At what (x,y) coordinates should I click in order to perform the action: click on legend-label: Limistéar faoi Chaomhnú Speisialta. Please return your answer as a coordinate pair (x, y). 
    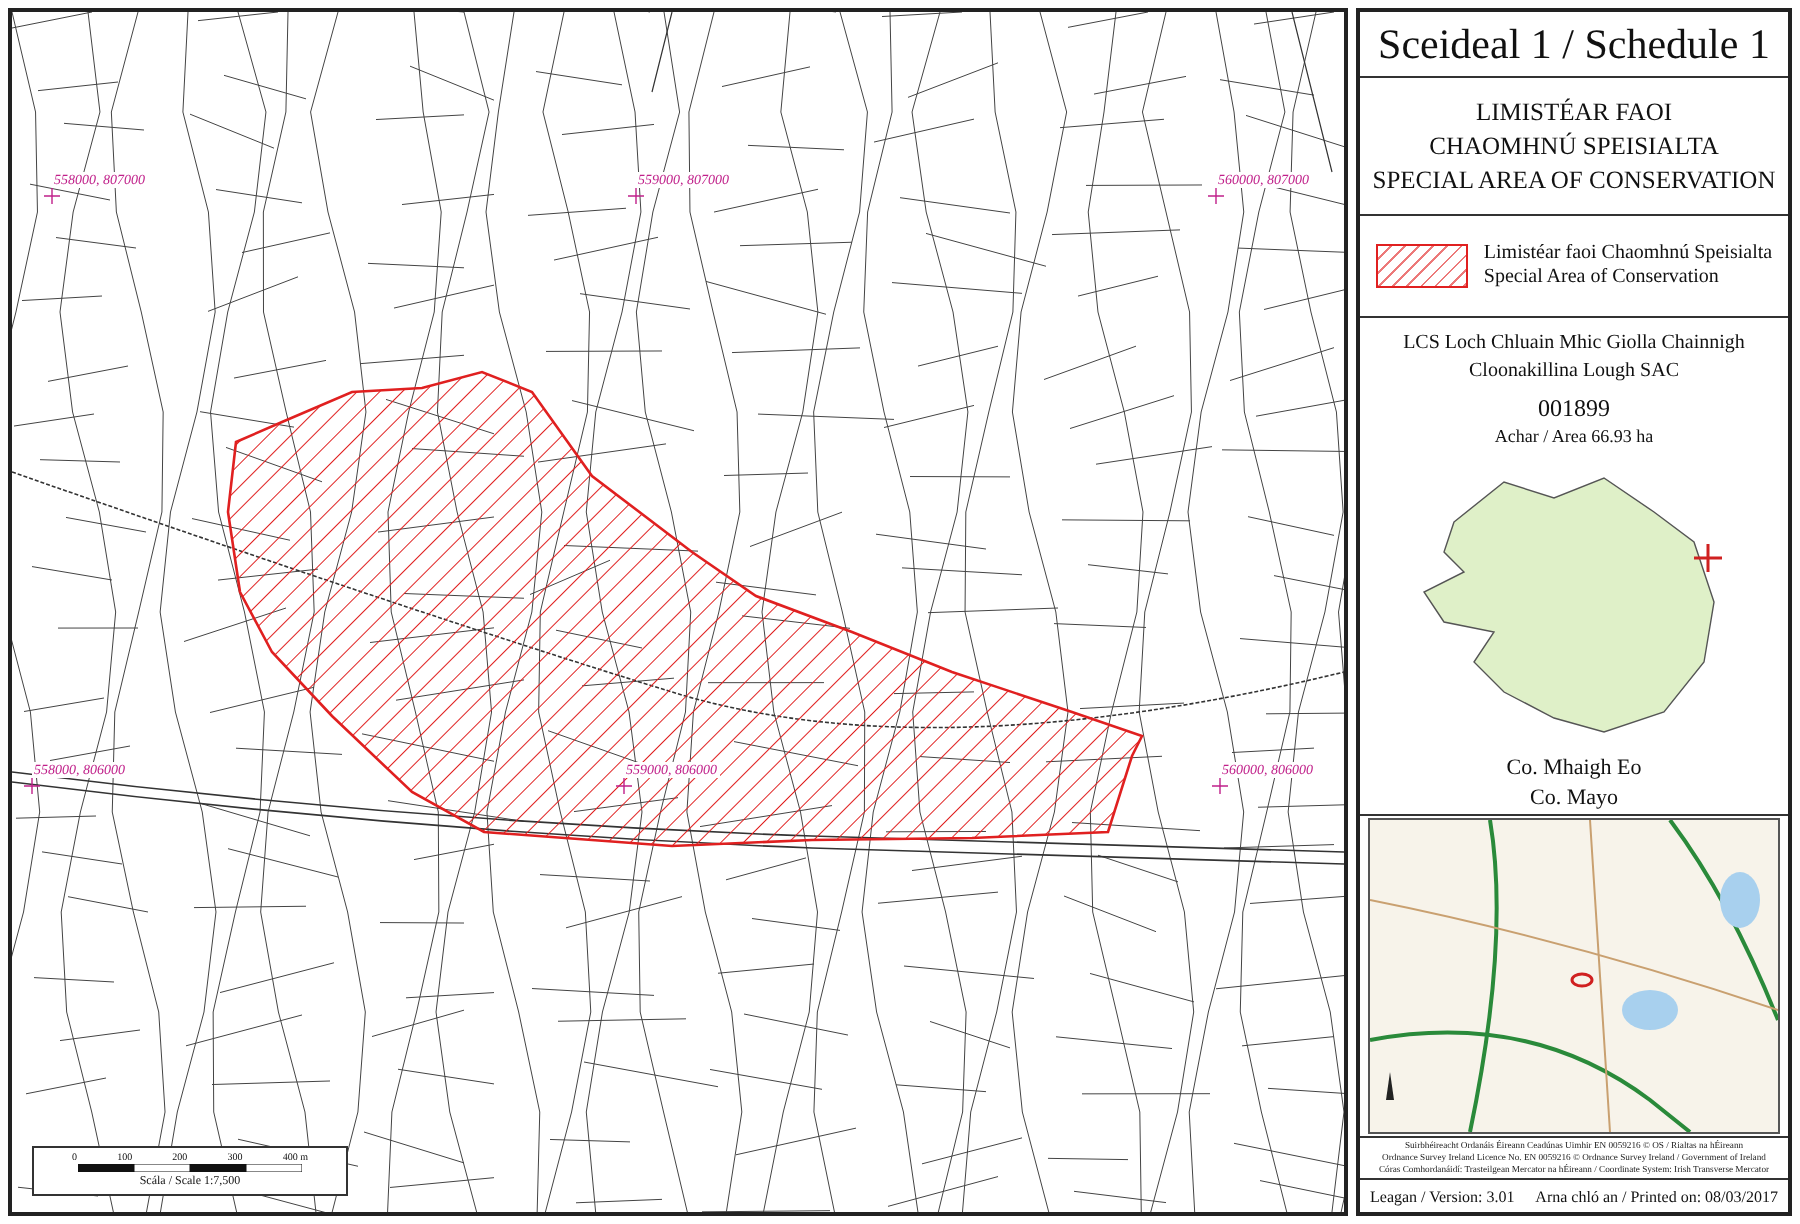
    Looking at the image, I should click on (1628, 254).